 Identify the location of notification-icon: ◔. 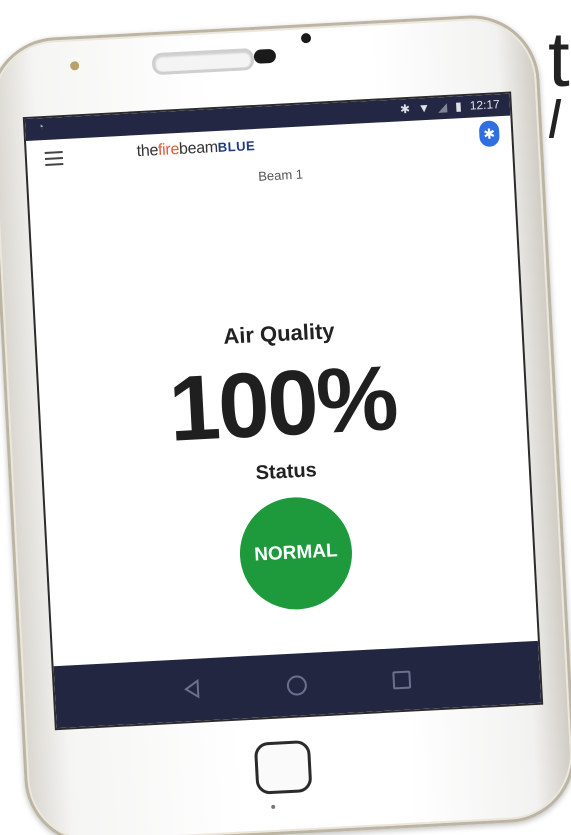
(41, 127).